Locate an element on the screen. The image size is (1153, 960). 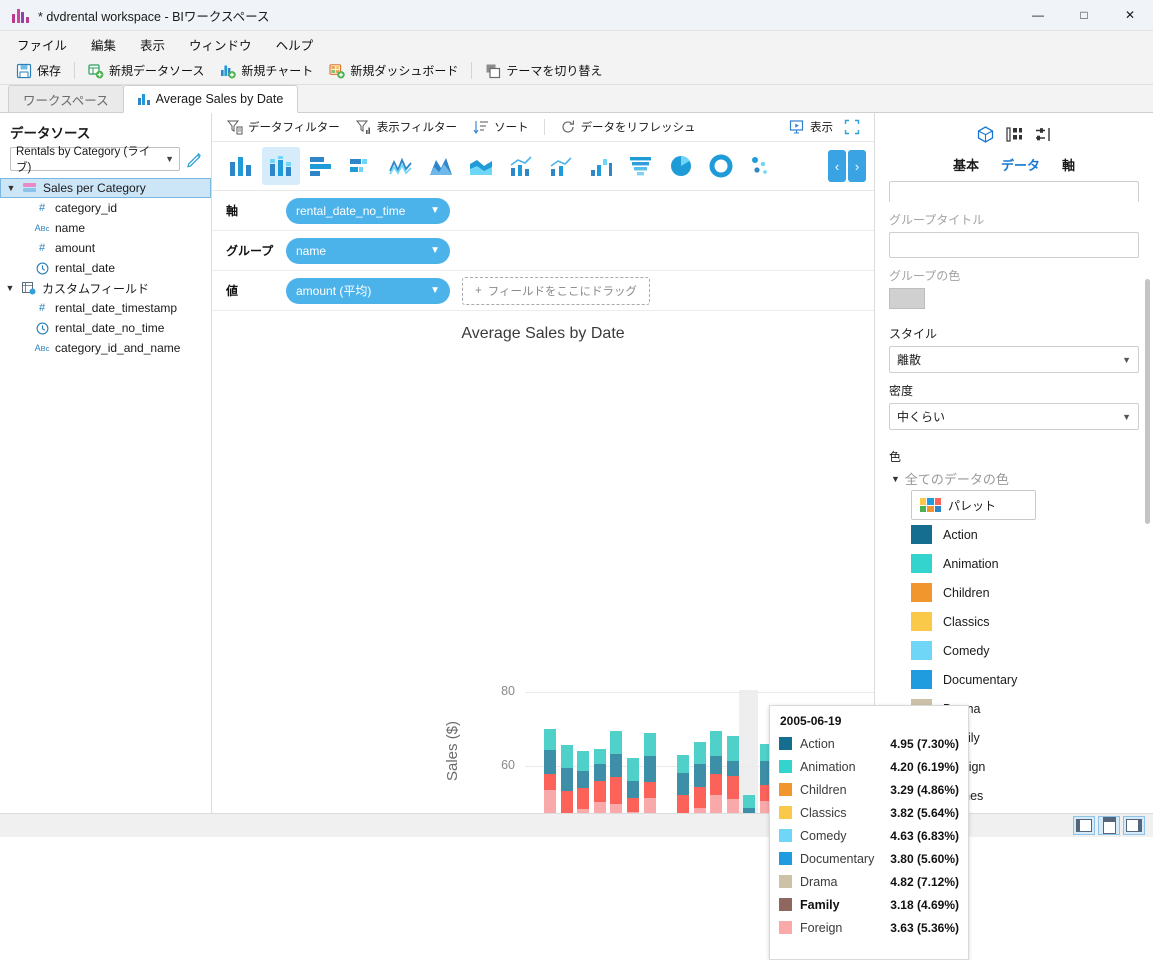
status-toggle-bottom-panel is located at coordinates (1109, 825).